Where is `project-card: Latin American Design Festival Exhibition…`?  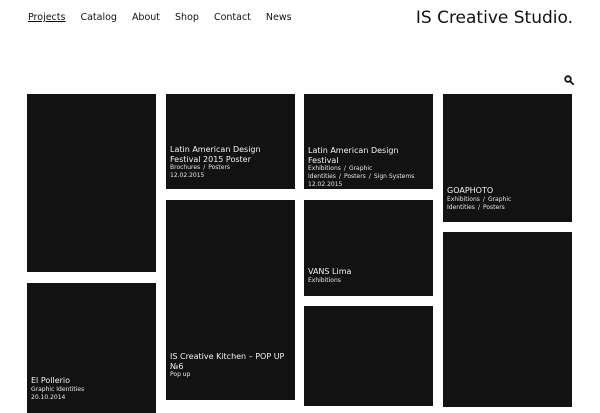 project-card: Latin American Design Festival Exhibition… is located at coordinates (368, 141).